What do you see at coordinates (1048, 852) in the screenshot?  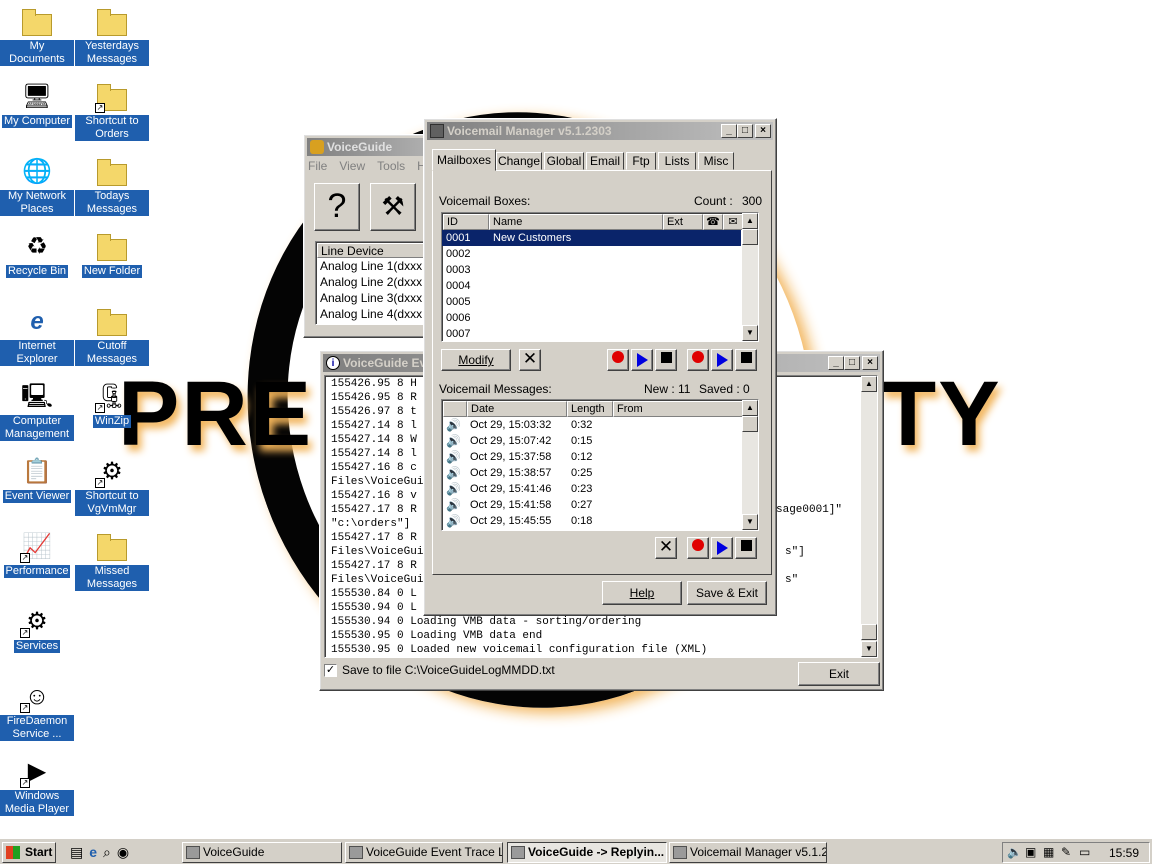 I see `tray-app-icon: ▦` at bounding box center [1048, 852].